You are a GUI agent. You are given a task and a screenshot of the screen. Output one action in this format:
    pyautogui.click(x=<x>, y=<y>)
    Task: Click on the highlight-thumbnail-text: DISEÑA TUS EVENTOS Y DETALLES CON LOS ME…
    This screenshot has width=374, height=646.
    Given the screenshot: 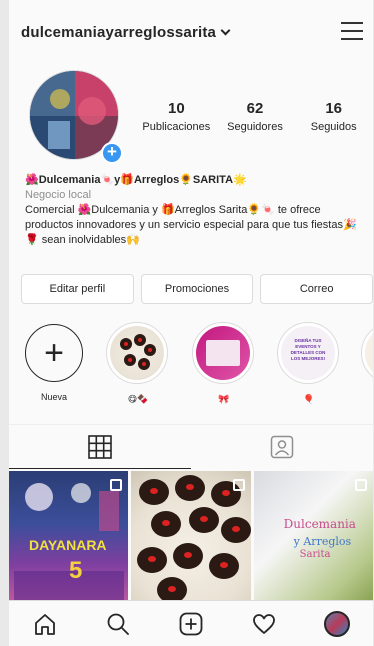 What is the action you would take?
    pyautogui.click(x=308, y=349)
    